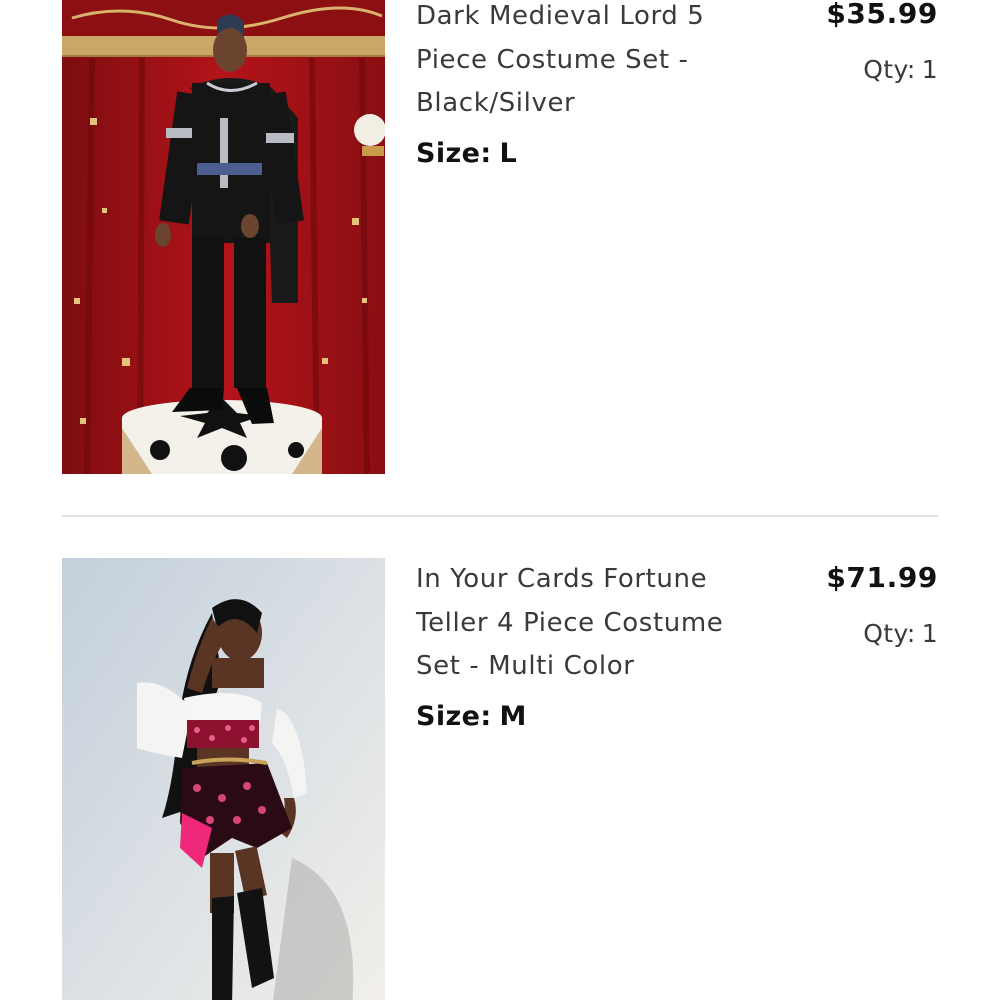 Image resolution: width=1000 pixels, height=1000 pixels. Describe the element at coordinates (508, 153) in the screenshot. I see `size-value: L` at that location.